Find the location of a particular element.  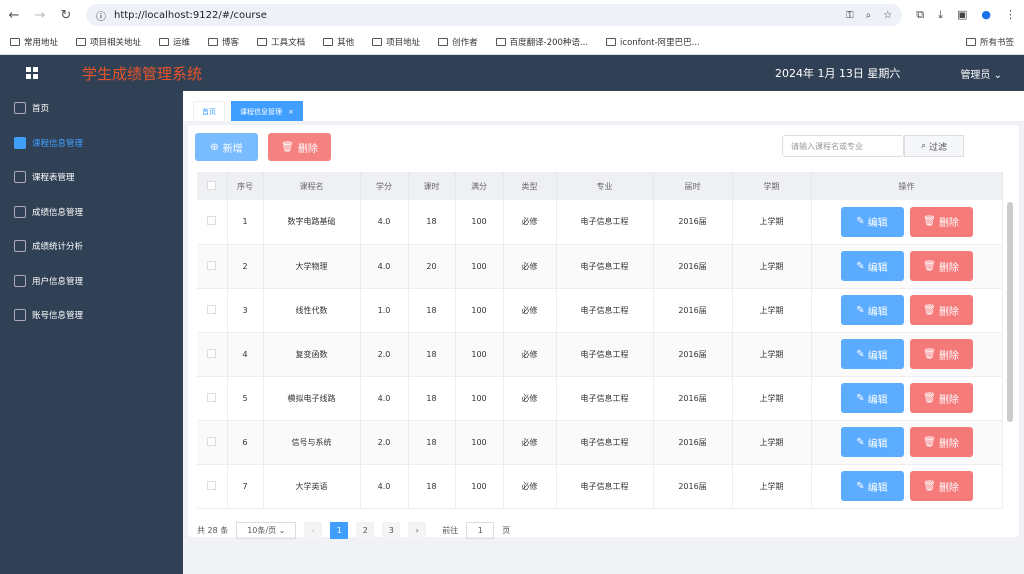

tab: 课程信息管理 × is located at coordinates (267, 111).